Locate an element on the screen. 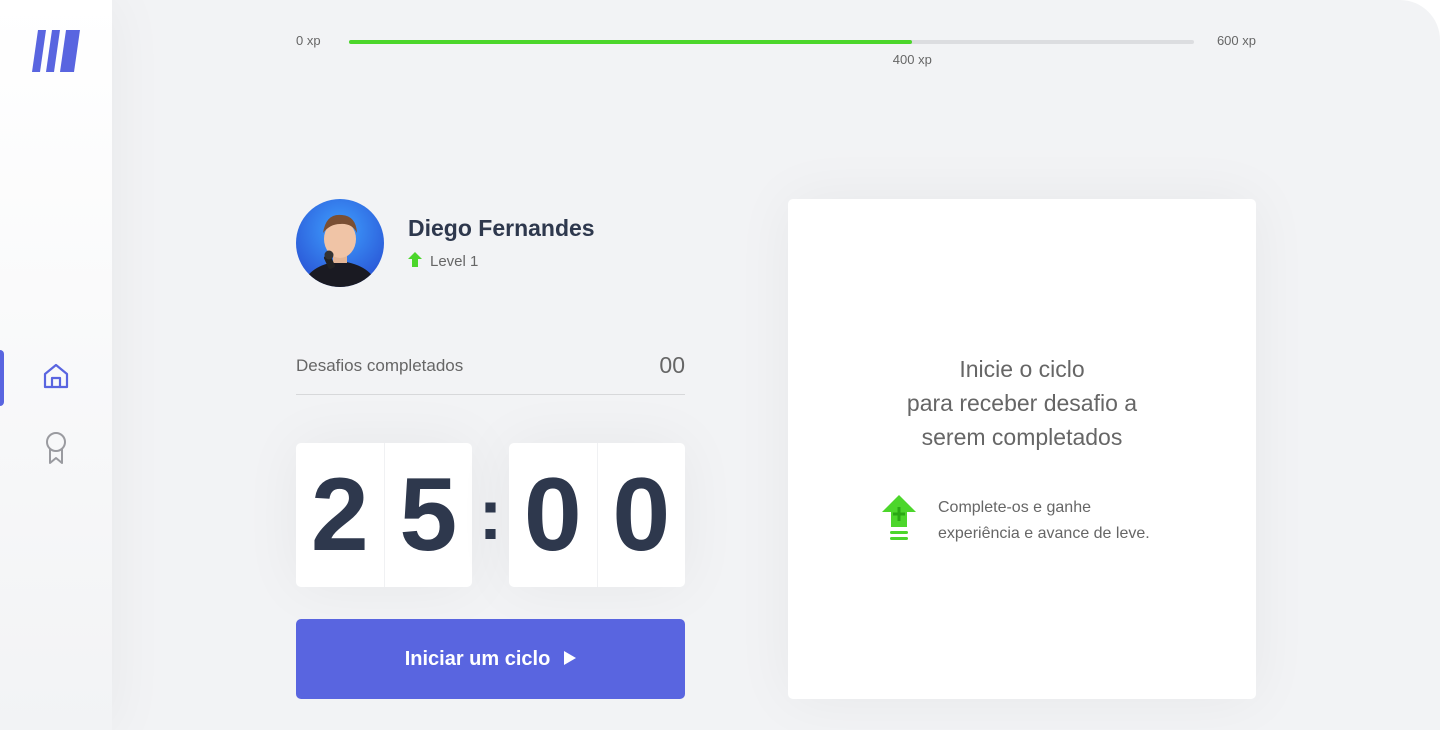 The image size is (1440, 730). second-digit-left: 0 is located at coordinates (552, 515).